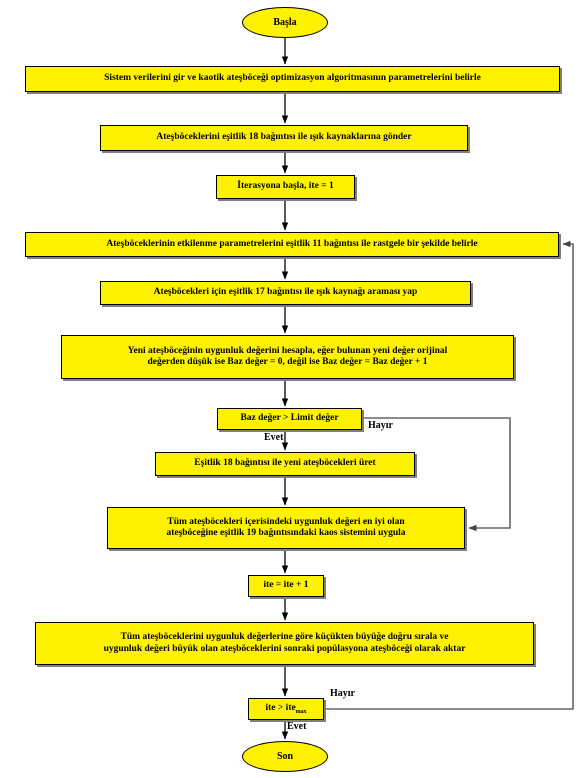 The width and height of the screenshot is (588, 778). I want to click on node-ite-max-main: ite > ite, so click(280, 707).